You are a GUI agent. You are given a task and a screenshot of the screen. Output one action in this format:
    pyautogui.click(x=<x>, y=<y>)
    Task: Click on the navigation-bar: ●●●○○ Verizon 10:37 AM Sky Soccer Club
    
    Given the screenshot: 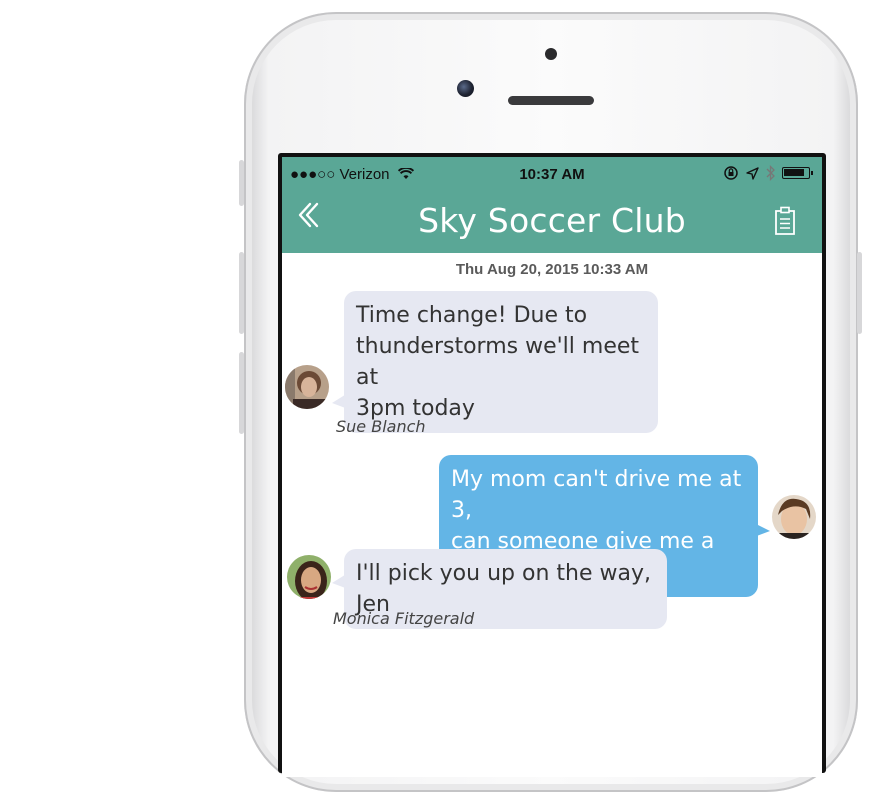 What is the action you would take?
    pyautogui.click(x=552, y=205)
    